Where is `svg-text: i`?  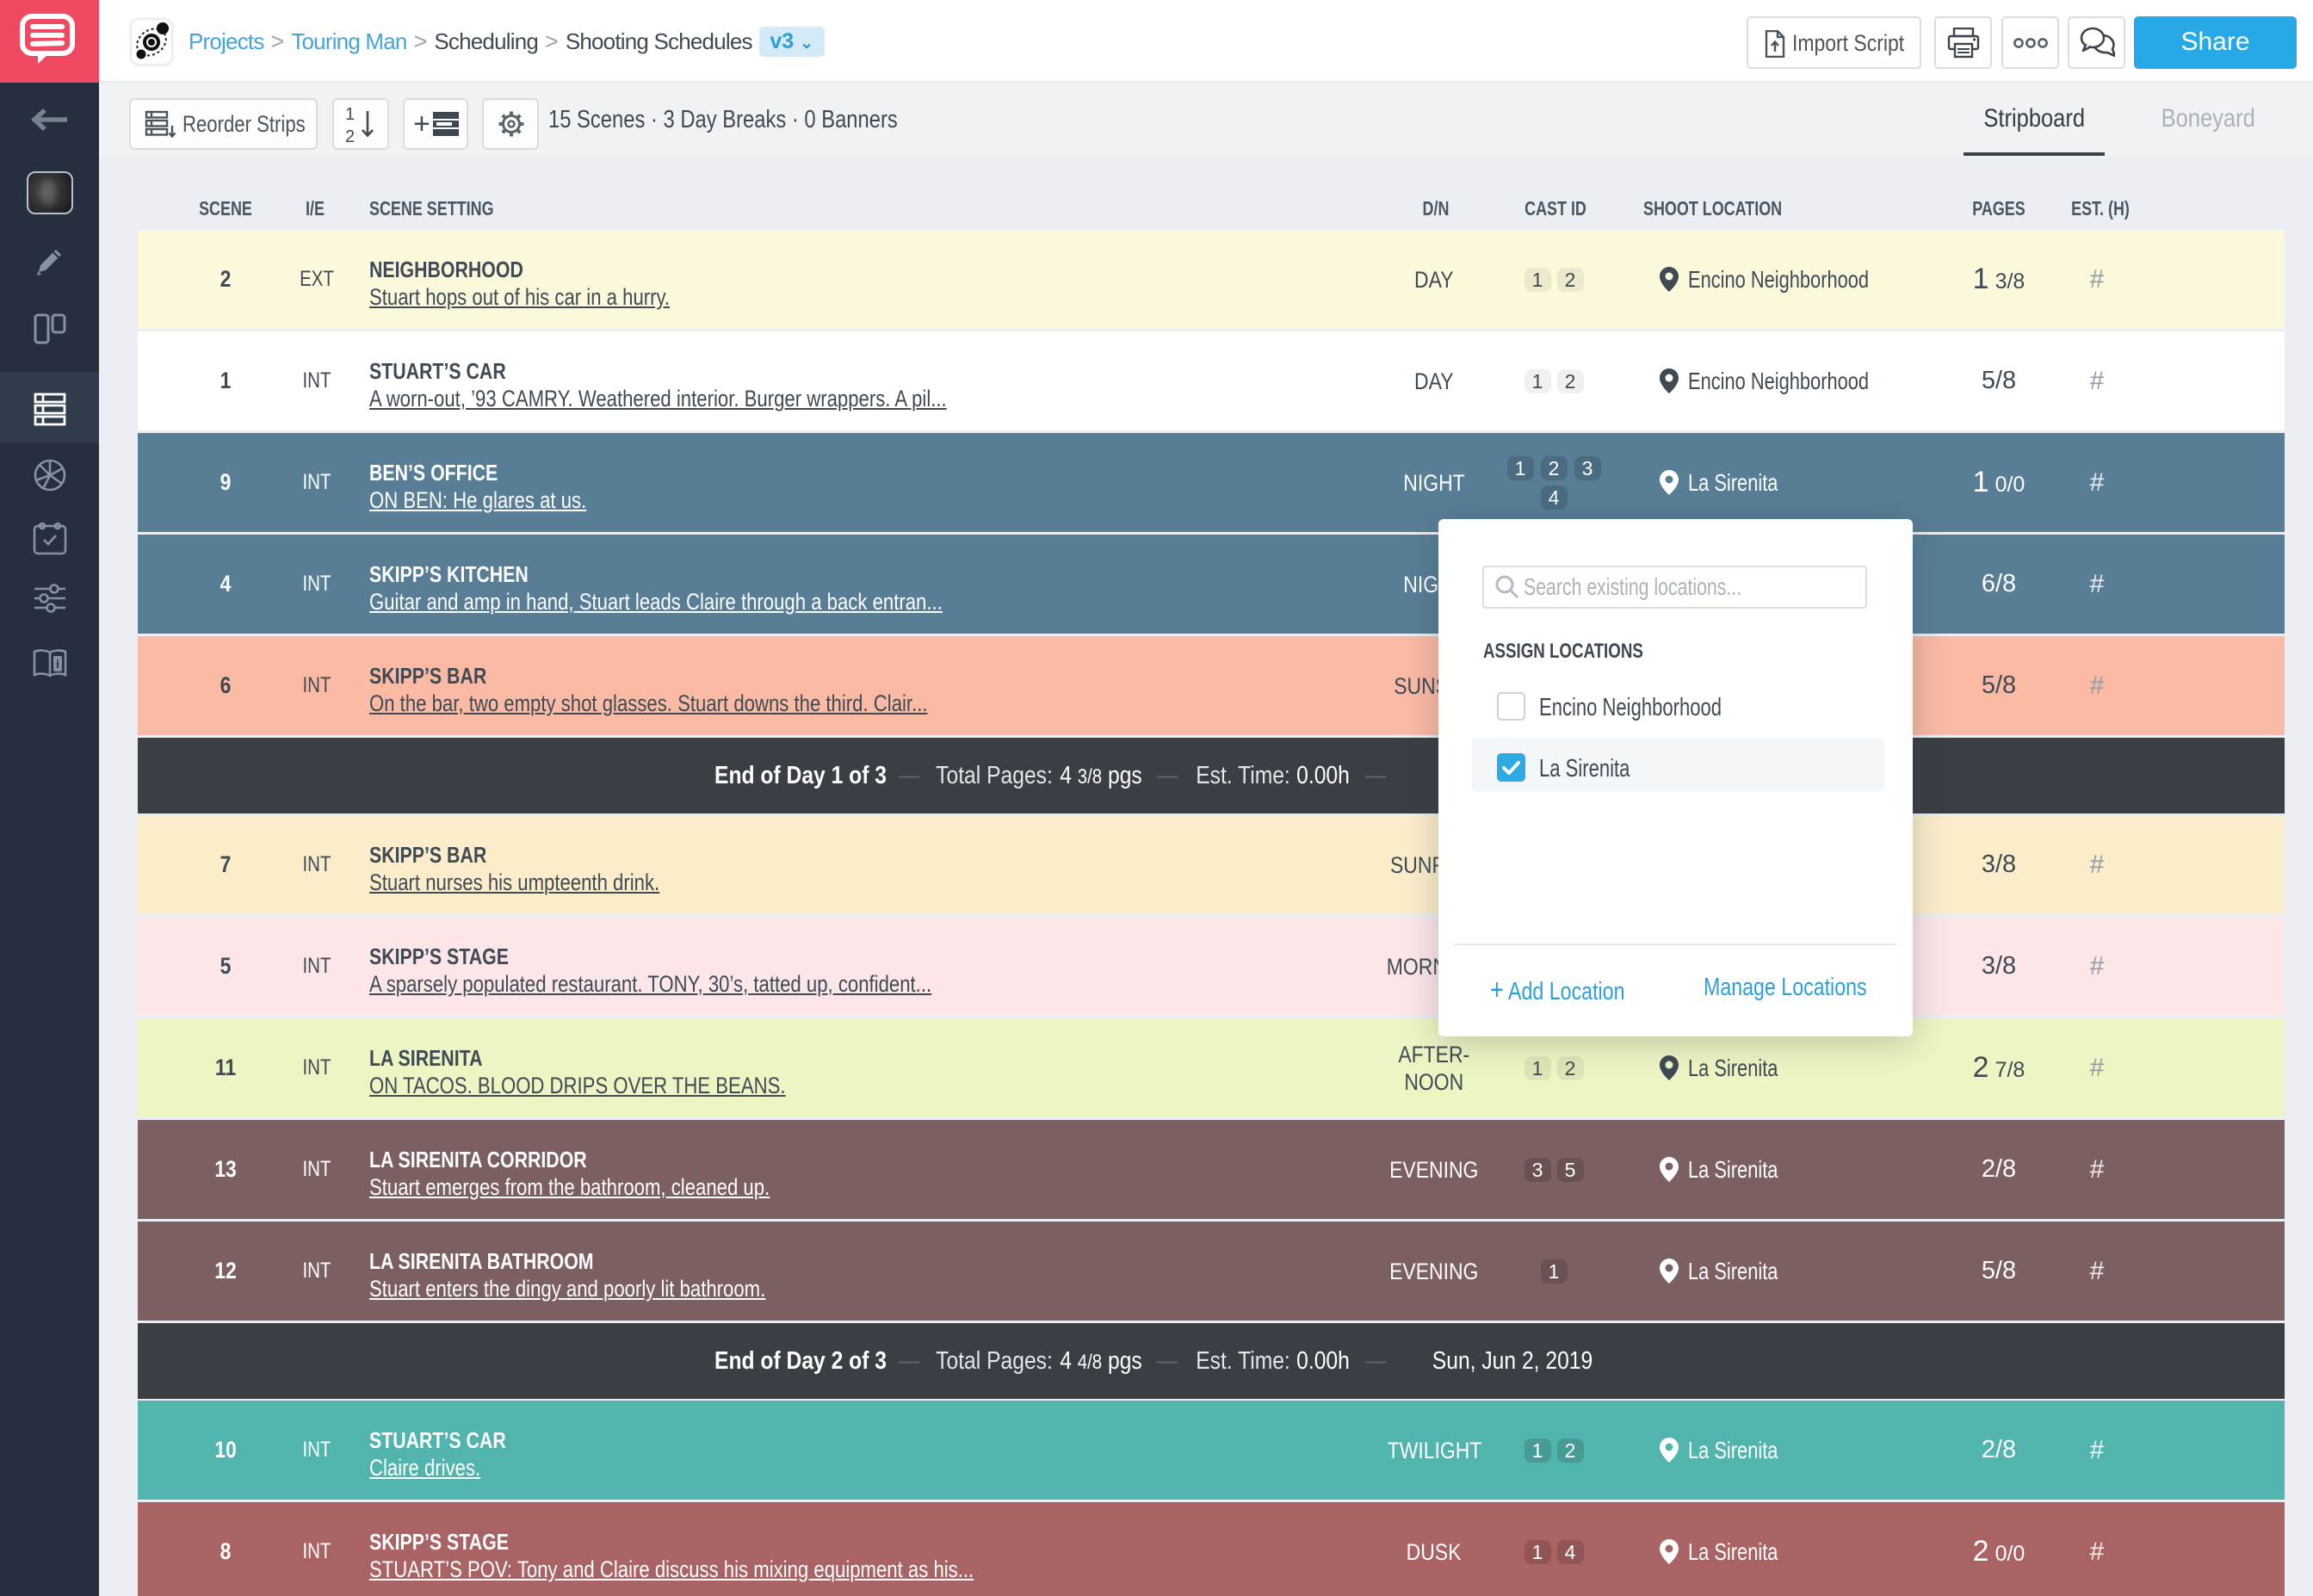 svg-text: i is located at coordinates (57, 664).